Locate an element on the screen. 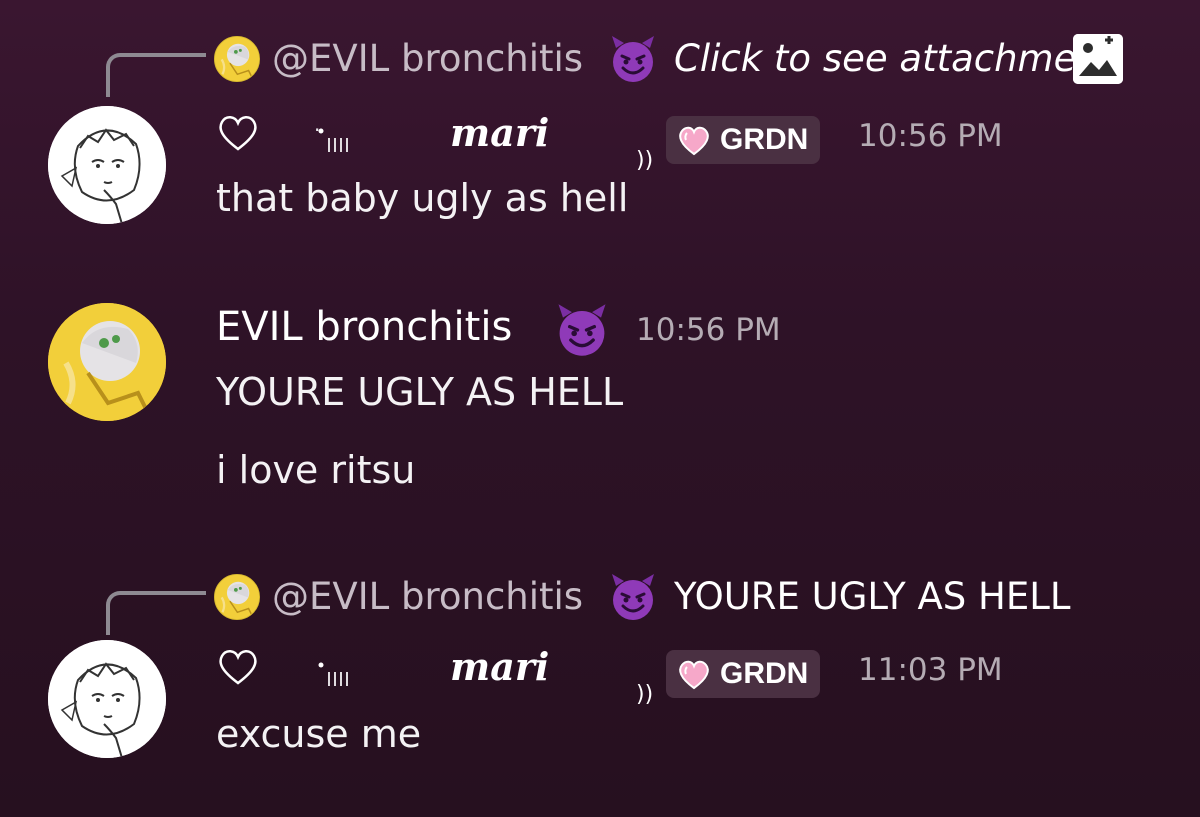  message-line: i love ritsu is located at coordinates (316, 470).